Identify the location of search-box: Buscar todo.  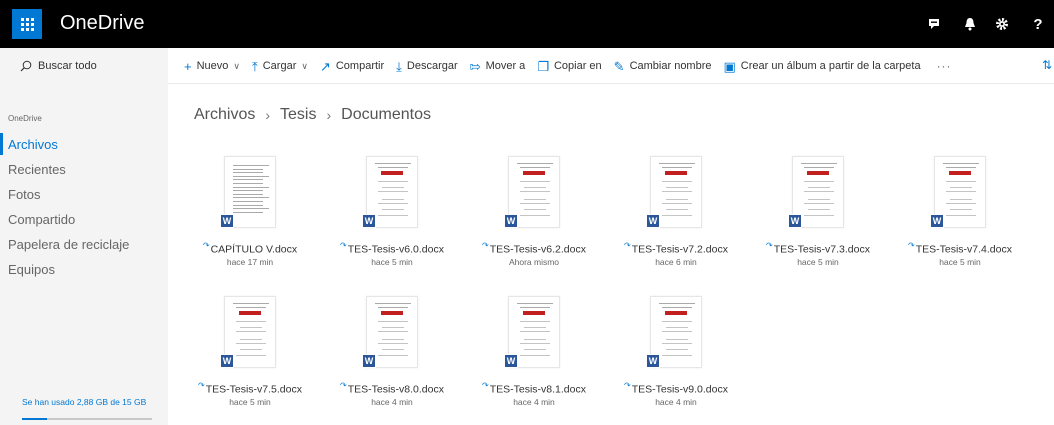
(84, 66).